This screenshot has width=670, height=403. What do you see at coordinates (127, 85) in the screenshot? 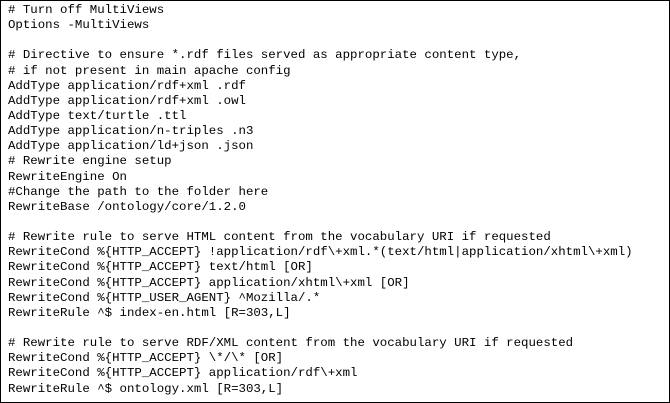
I see `code-line: AddType application/rdf+xml .rdf` at bounding box center [127, 85].